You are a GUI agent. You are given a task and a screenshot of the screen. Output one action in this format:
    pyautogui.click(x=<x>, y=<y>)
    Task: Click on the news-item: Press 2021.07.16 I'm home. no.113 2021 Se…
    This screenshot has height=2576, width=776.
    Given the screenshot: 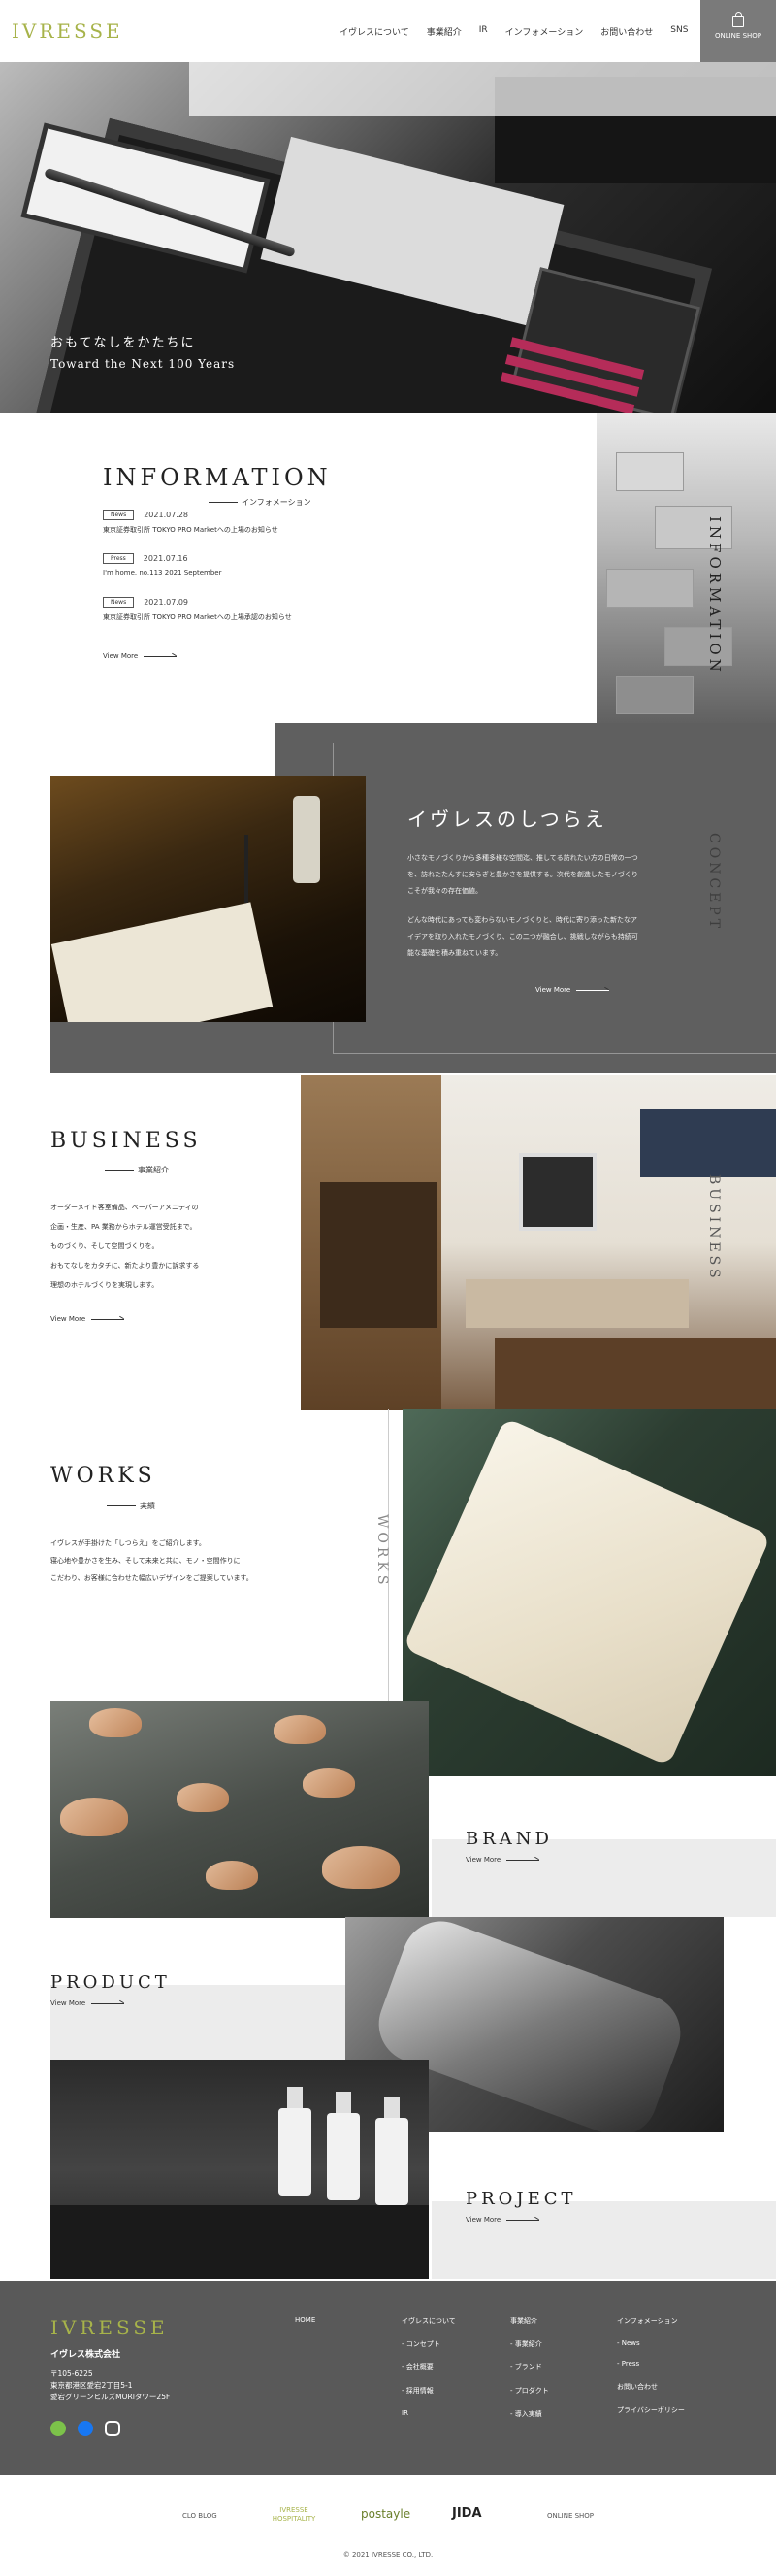 What is the action you would take?
    pyautogui.click(x=162, y=565)
    